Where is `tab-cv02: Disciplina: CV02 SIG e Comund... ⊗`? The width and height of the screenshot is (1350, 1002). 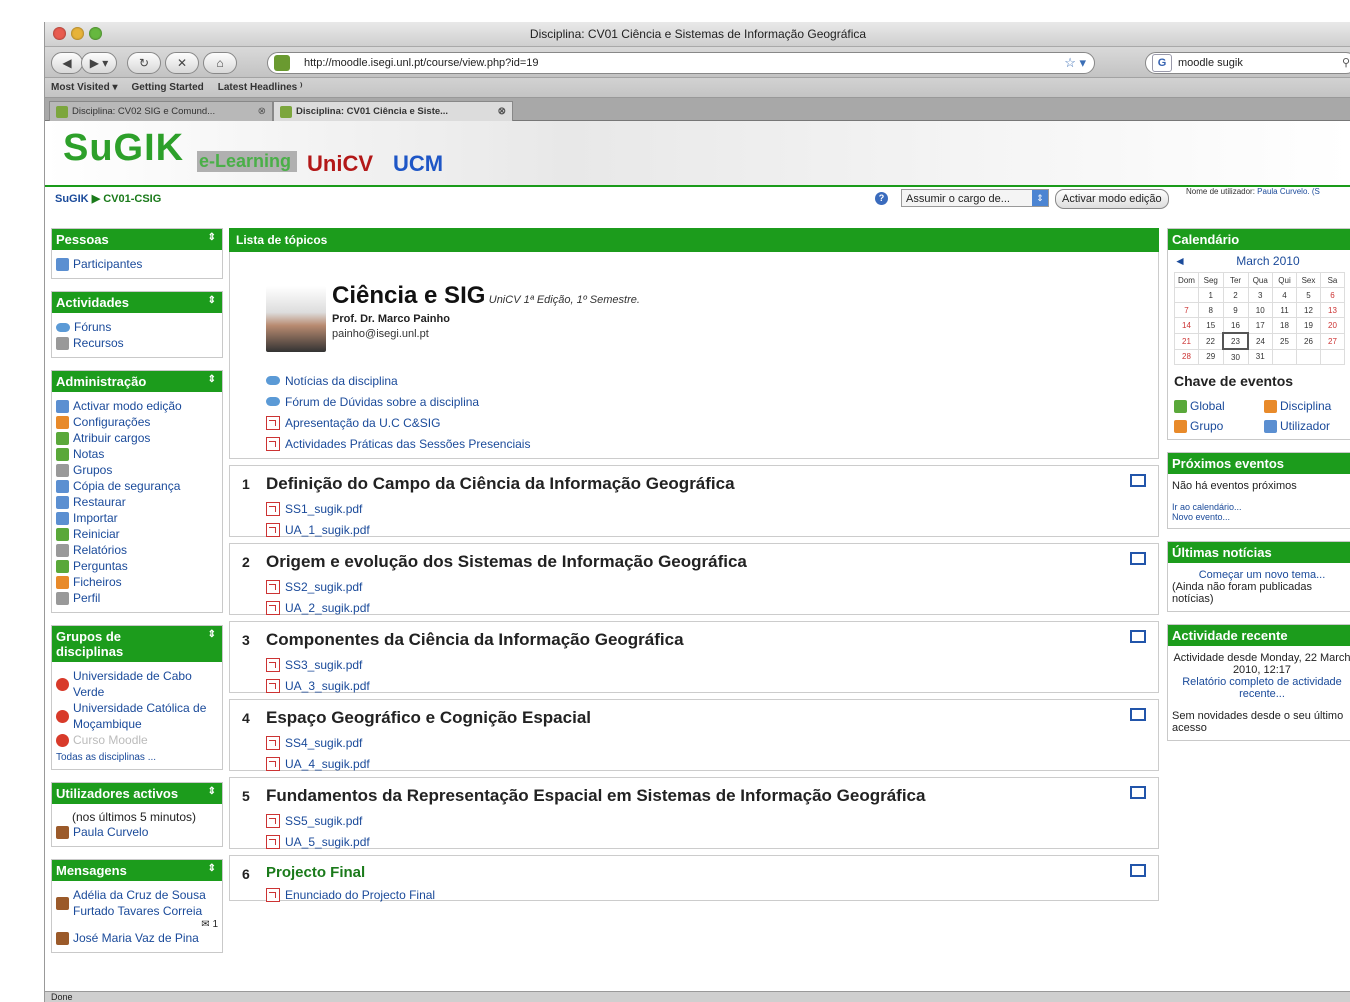 tab-cv02: Disciplina: CV02 SIG e Comund... ⊗ is located at coordinates (161, 111).